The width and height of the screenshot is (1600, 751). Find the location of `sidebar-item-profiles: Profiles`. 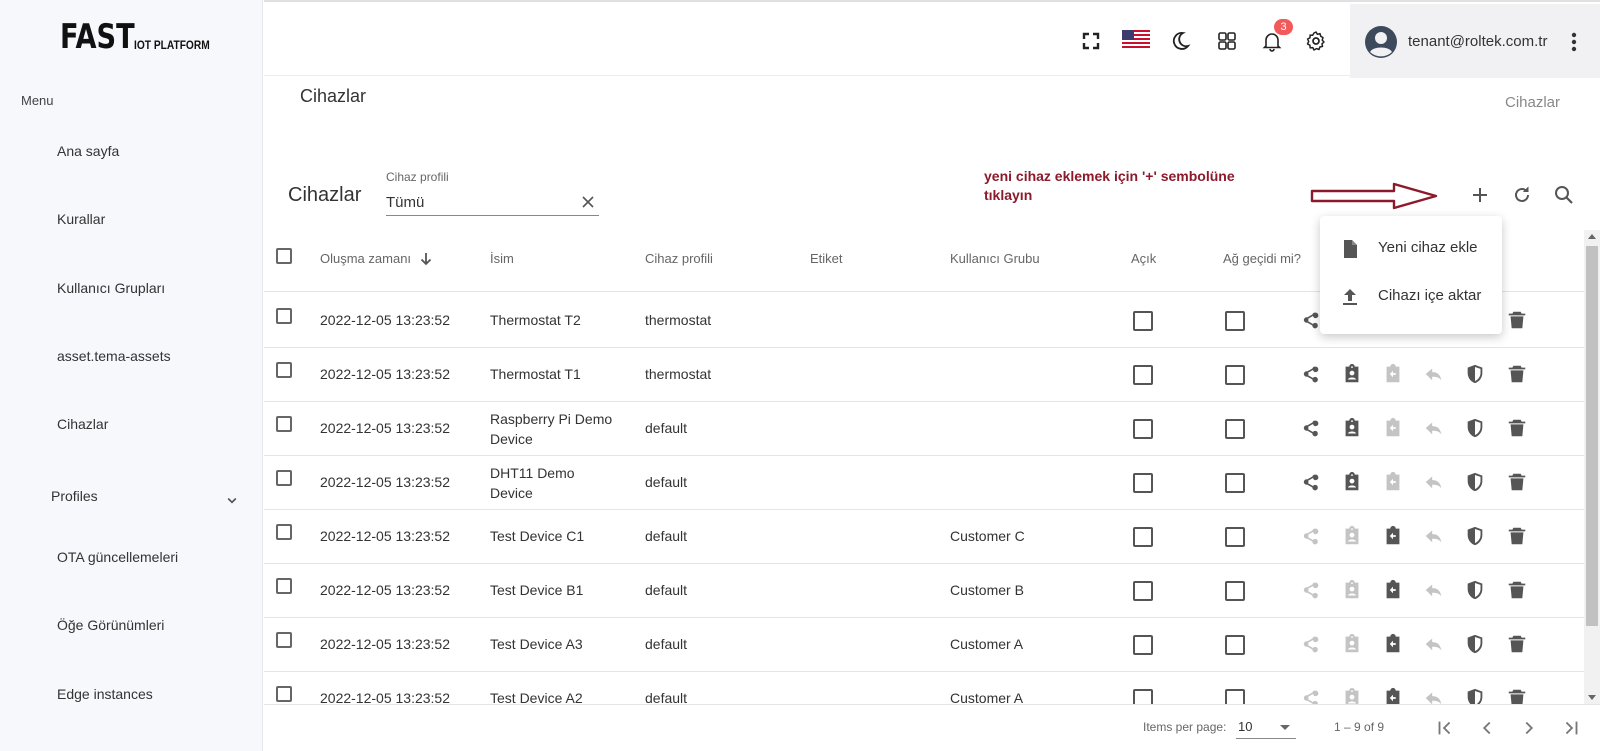

sidebar-item-profiles: Profiles is located at coordinates (74, 496).